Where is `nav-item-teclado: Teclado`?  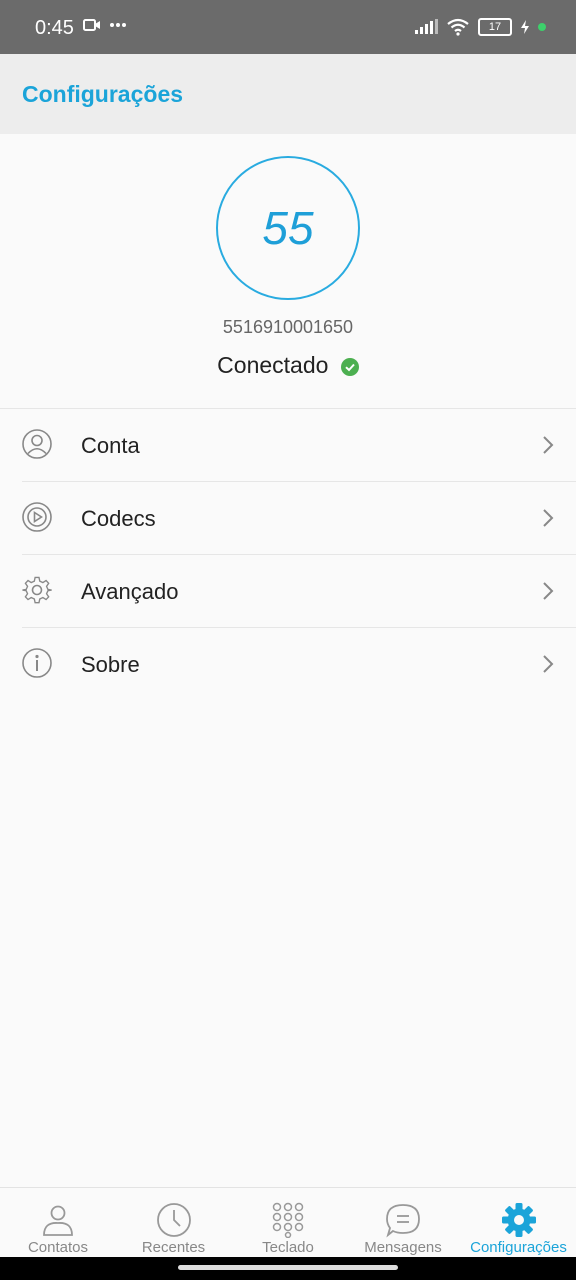 nav-item-teclado: Teclado is located at coordinates (288, 1223).